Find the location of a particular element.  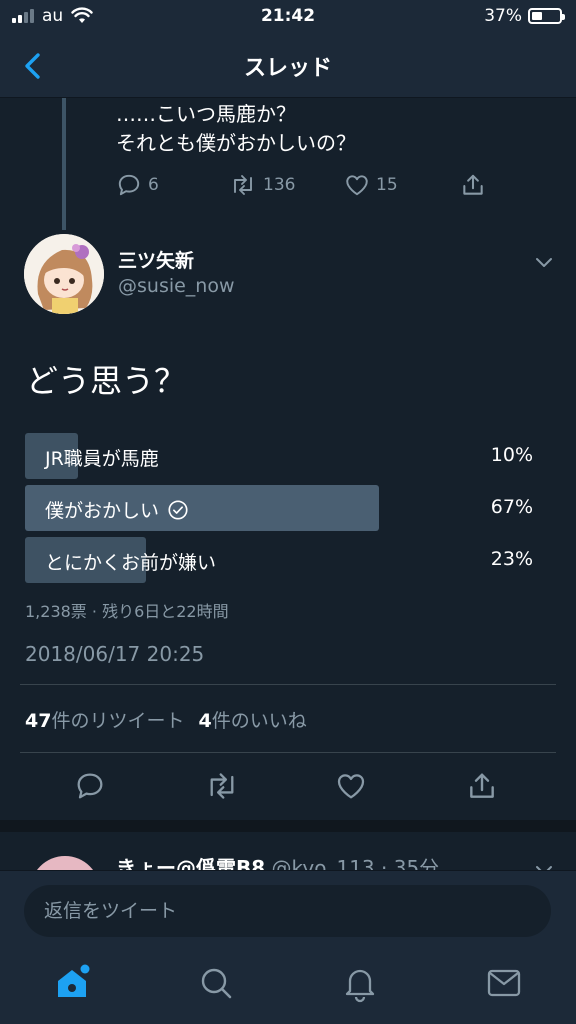

avatar-illustration is located at coordinates (64, 274).